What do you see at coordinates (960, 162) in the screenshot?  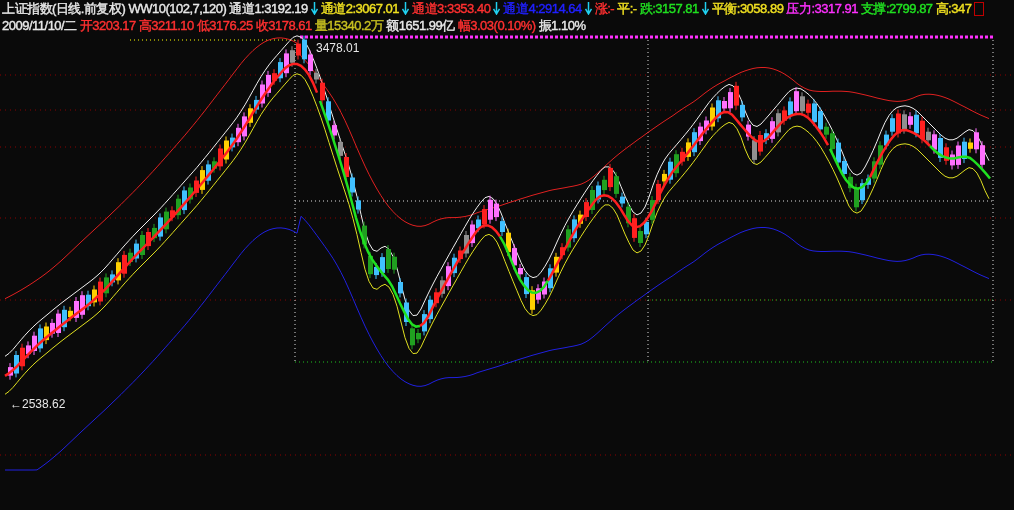 I see `trend-line` at bounding box center [960, 162].